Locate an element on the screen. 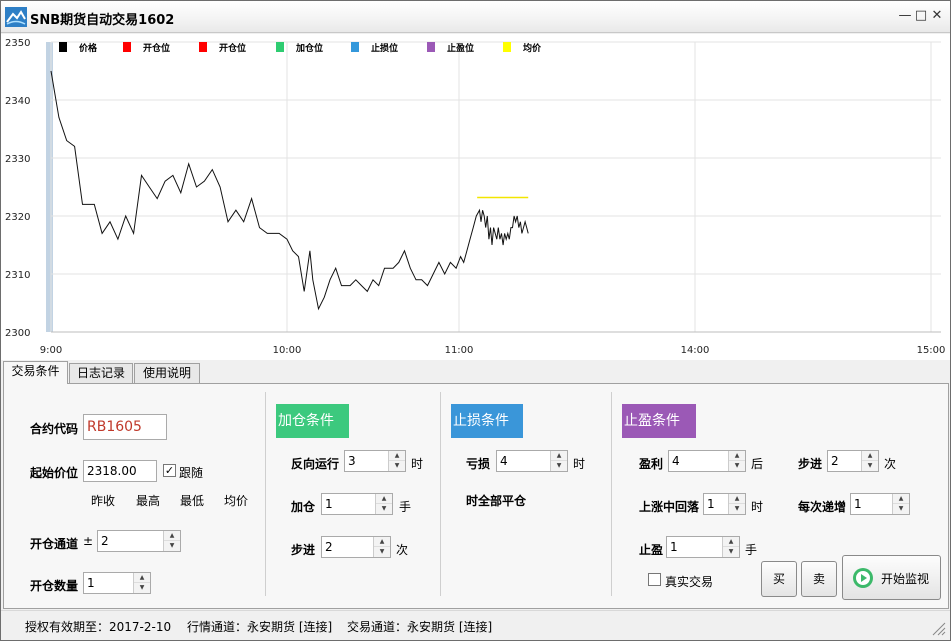  increment-label: 每次递增 is located at coordinates (822, 507).